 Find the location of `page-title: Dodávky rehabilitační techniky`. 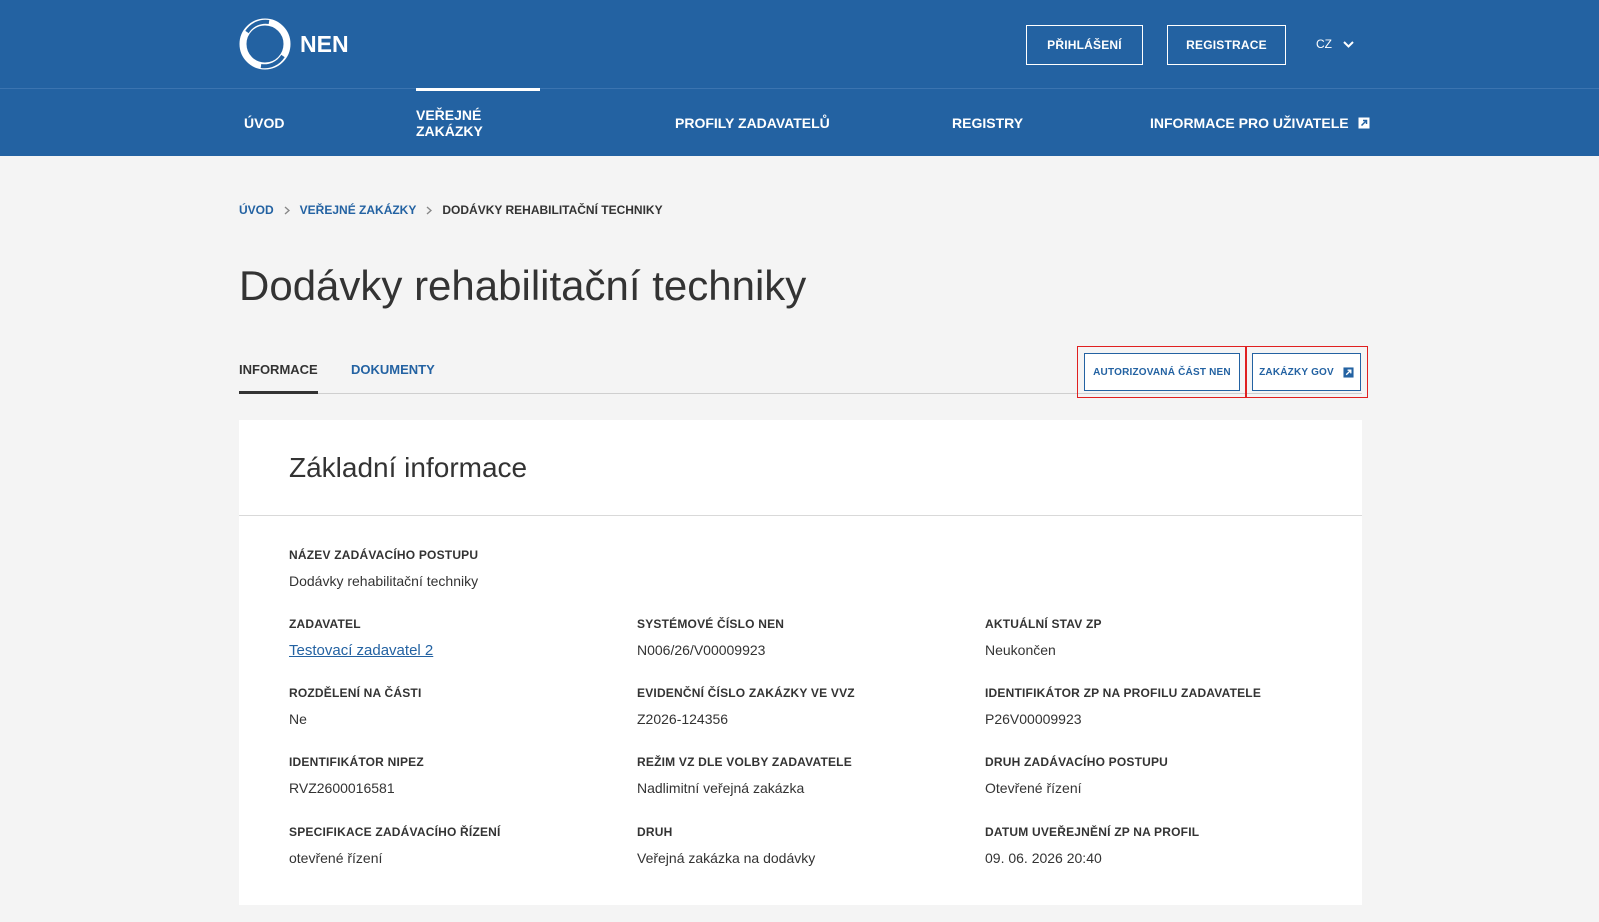

page-title: Dodávky rehabilitační techniky is located at coordinates (523, 285).